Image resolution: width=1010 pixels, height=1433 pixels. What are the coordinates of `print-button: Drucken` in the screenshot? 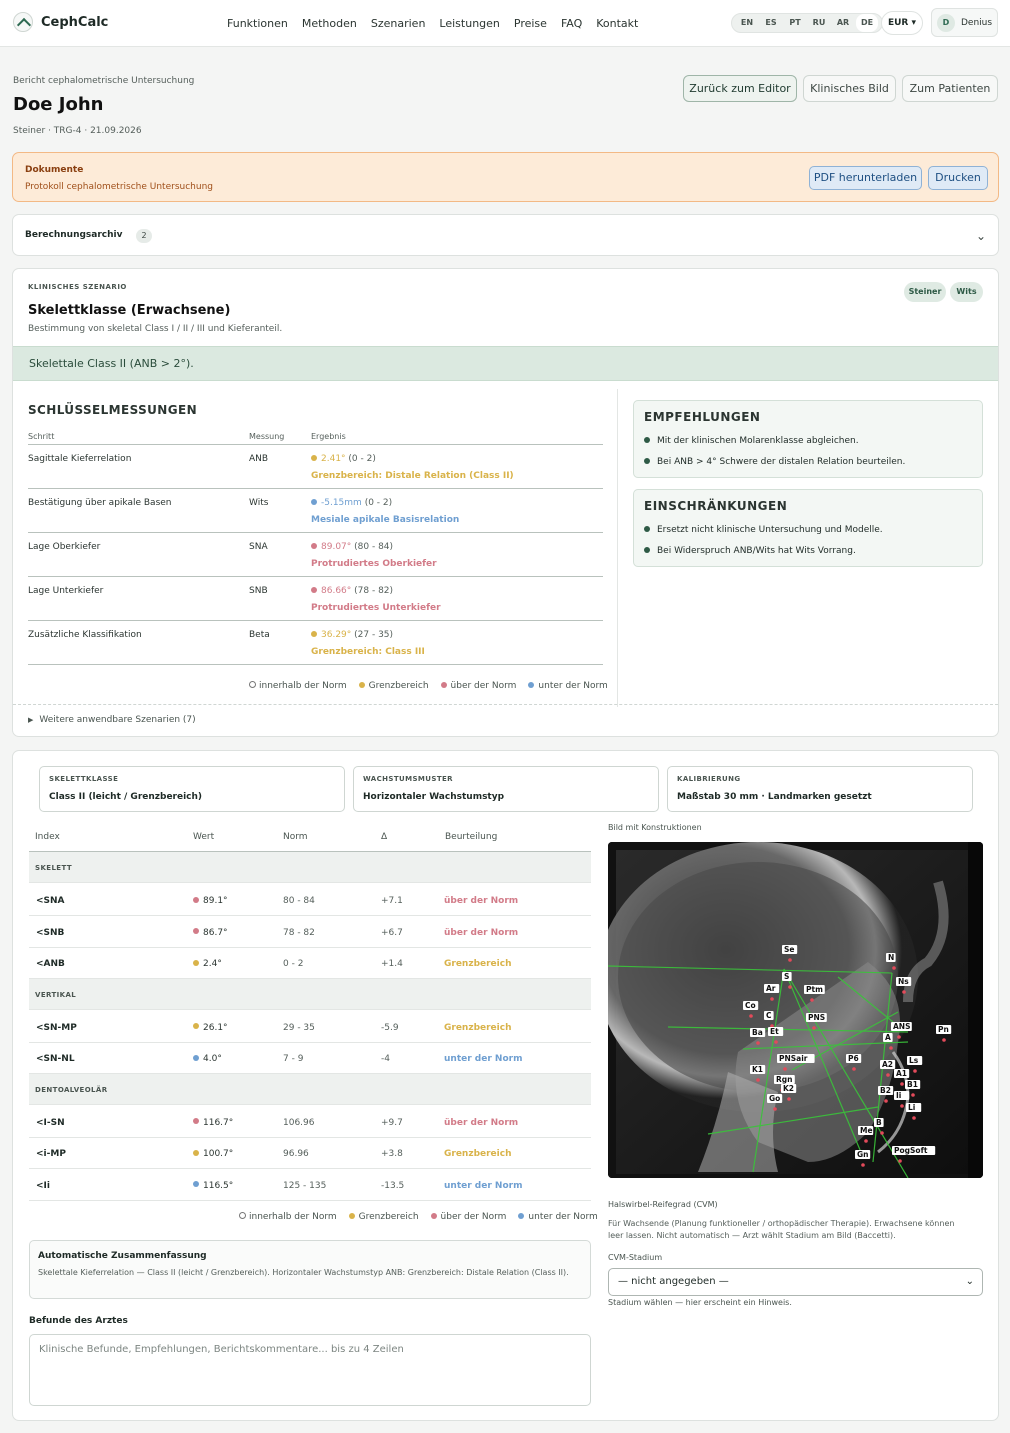 It's located at (958, 178).